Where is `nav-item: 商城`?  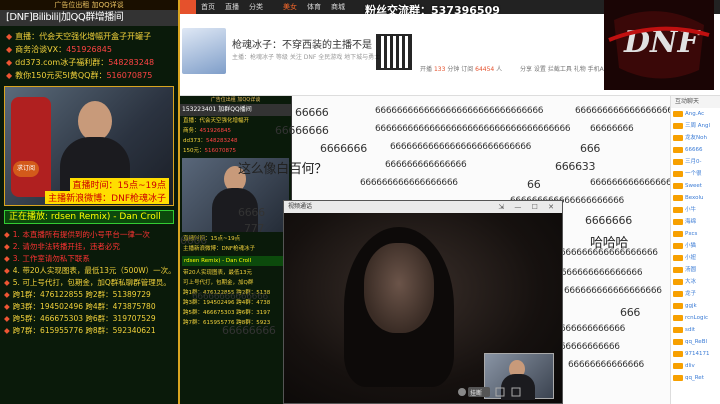
nav-item: 商城 is located at coordinates (338, 7).